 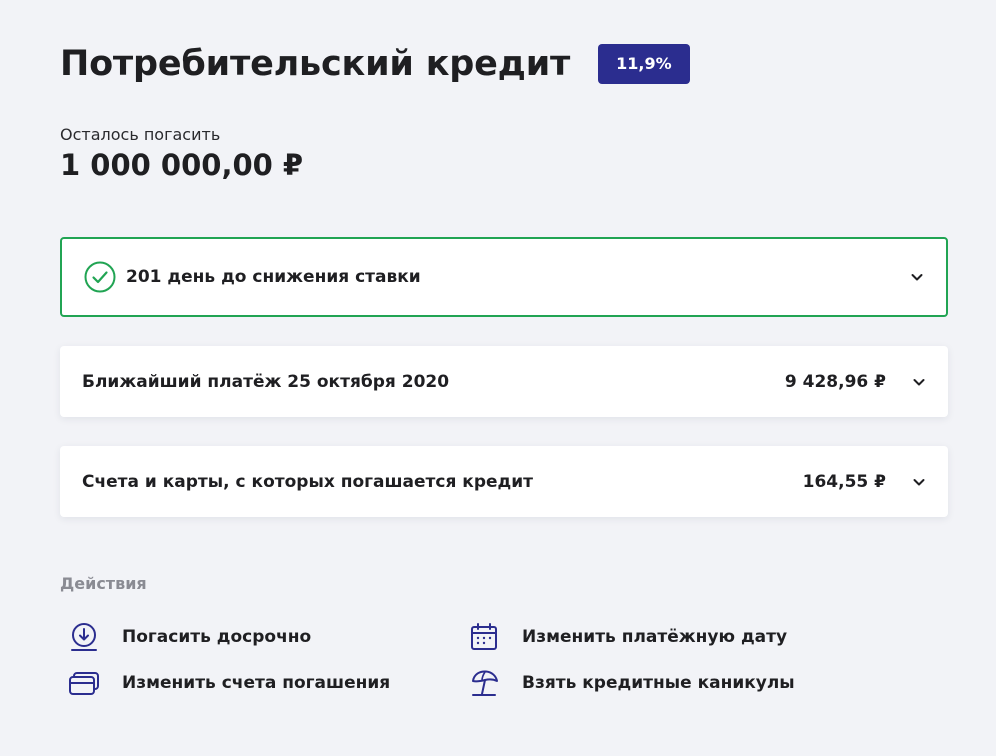 I want to click on next-payment-amount: 9 428,96 ₽, so click(x=835, y=381).